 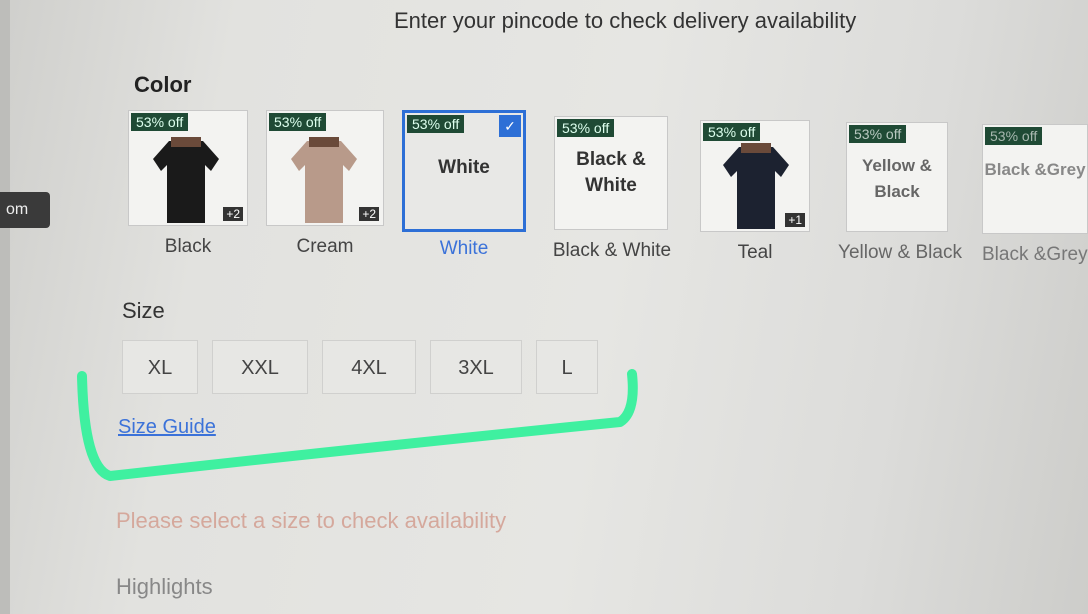 I want to click on highlights-heading: Highlights, so click(x=164, y=586).